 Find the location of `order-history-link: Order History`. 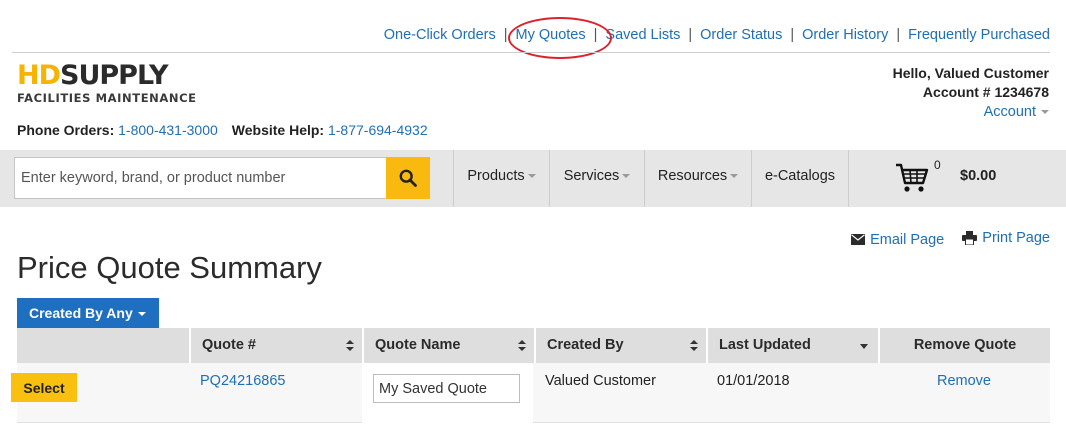

order-history-link: Order History is located at coordinates (845, 35).